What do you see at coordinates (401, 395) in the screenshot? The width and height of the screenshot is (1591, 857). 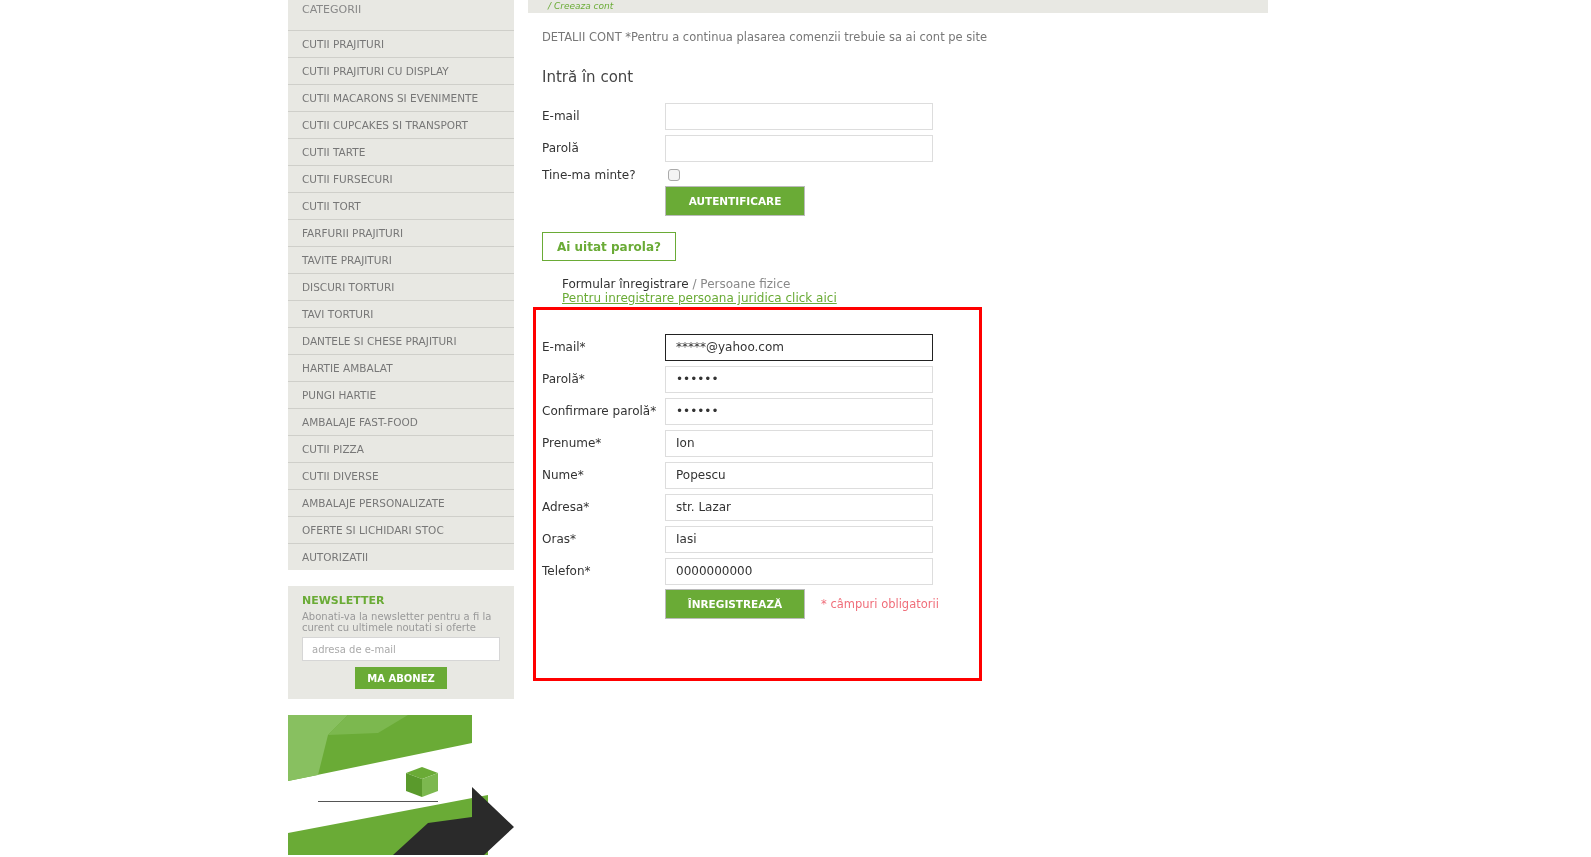 I see `category-link: PUNGI HARTIE` at bounding box center [401, 395].